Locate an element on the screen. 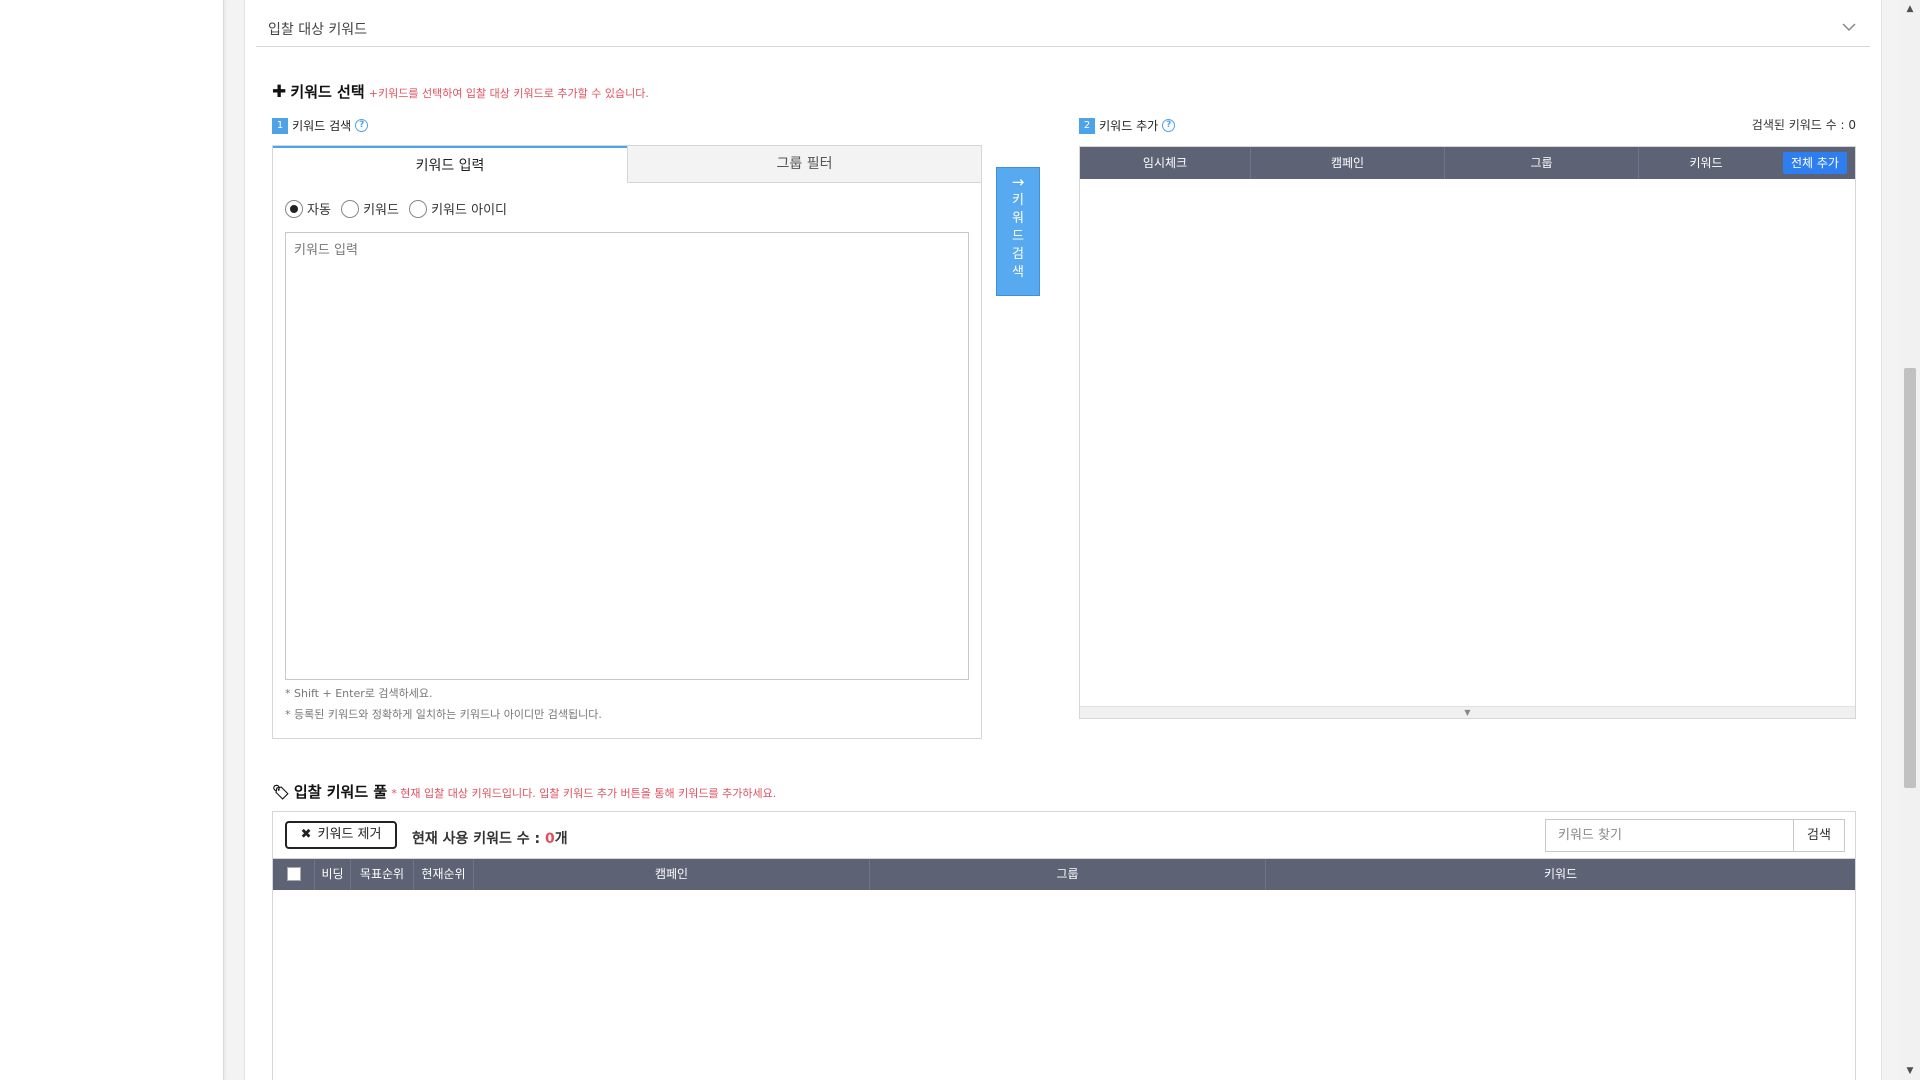  keyword-add-label: 키워드 추가 is located at coordinates (1129, 126).